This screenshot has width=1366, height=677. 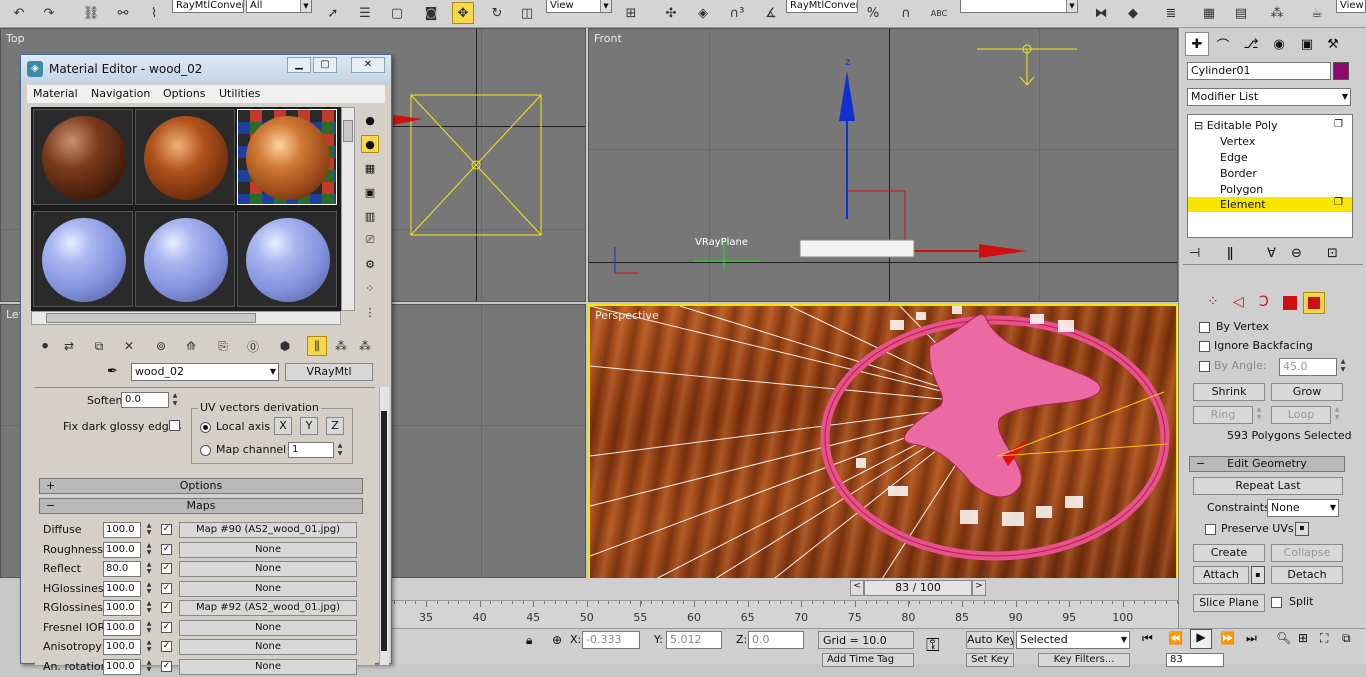 What do you see at coordinates (1221, 575) in the screenshot?
I see `attach-button: Attach` at bounding box center [1221, 575].